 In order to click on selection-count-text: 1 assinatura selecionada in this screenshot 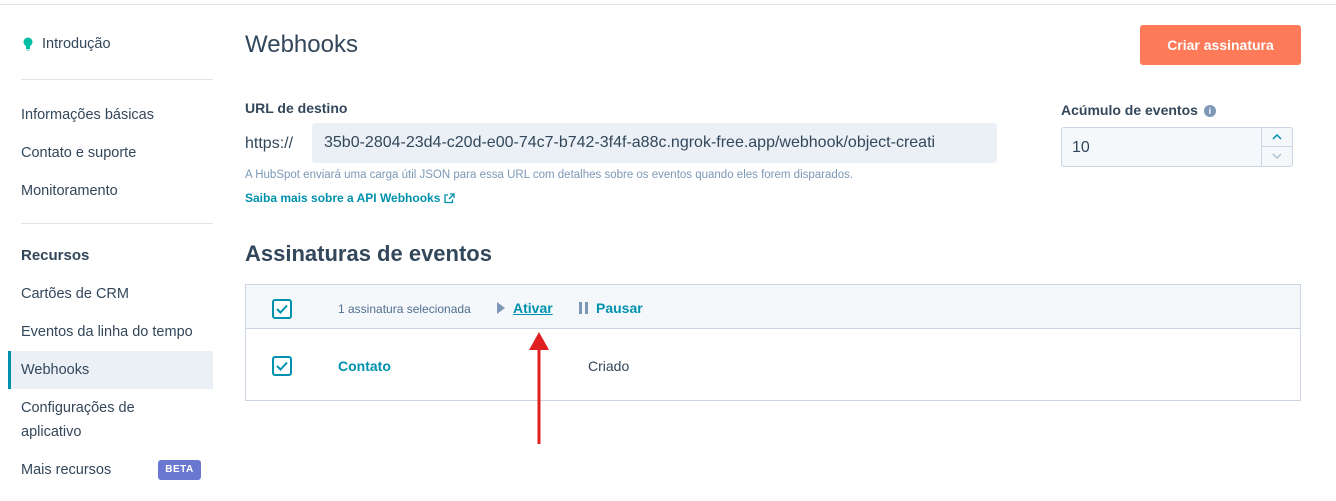, I will do `click(404, 309)`.